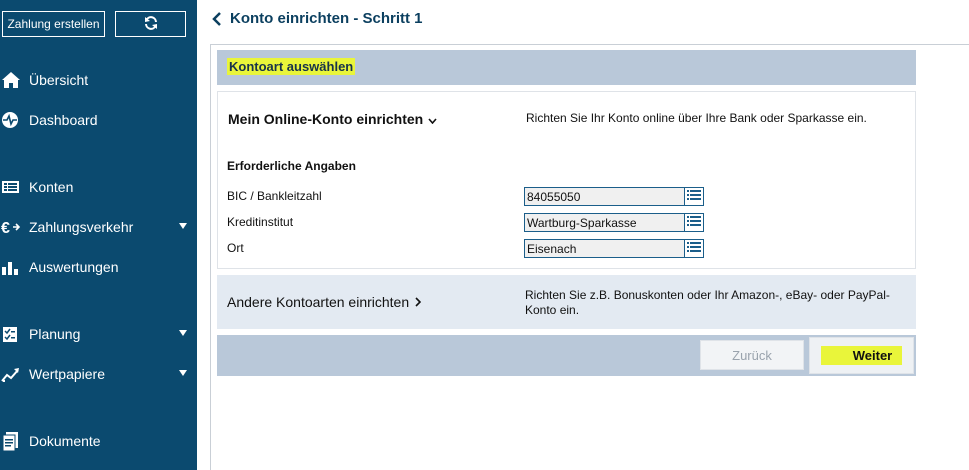 The width and height of the screenshot is (969, 470). I want to click on next-button: Weiter, so click(861, 355).